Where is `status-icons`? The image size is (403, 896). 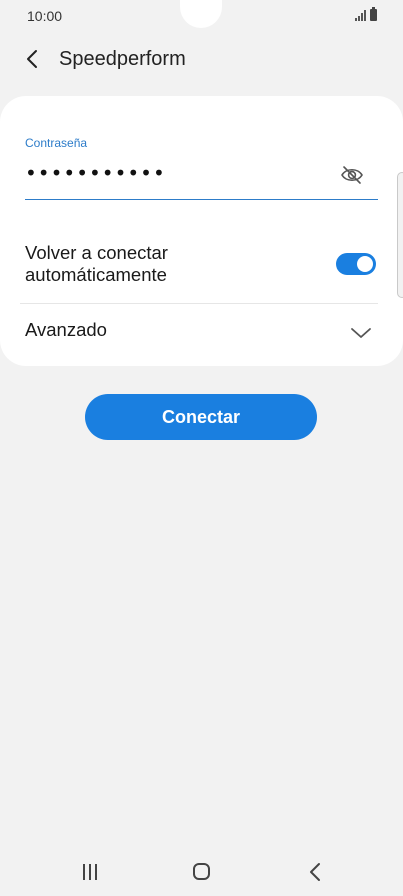
status-icons is located at coordinates (366, 14).